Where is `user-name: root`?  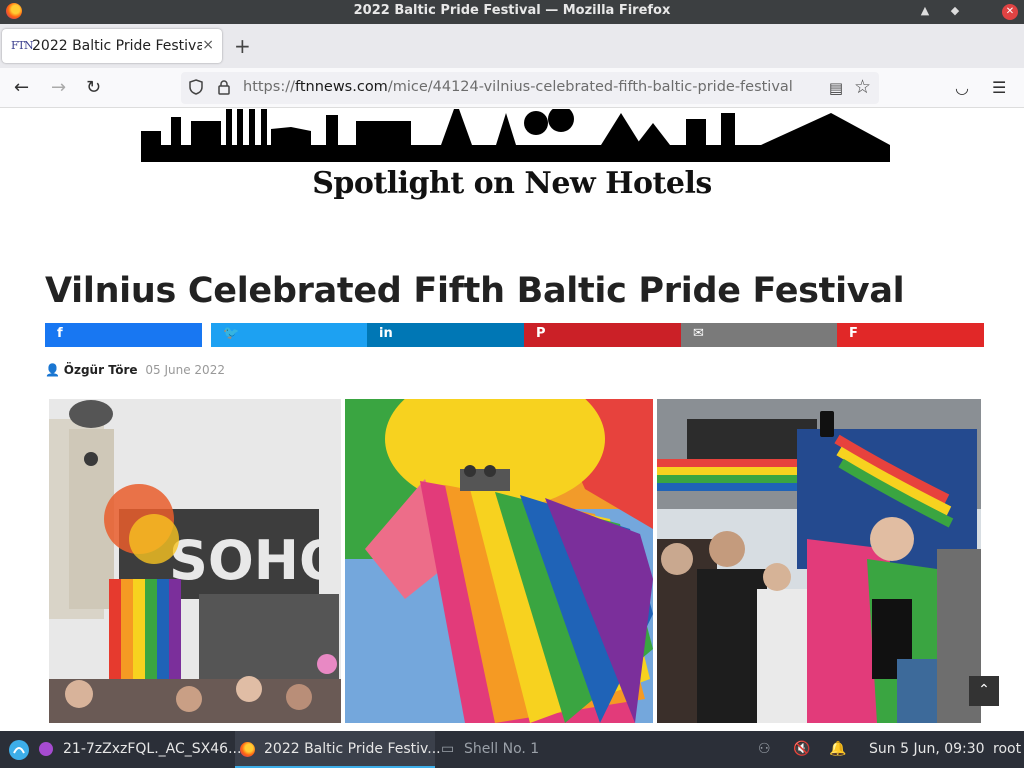
user-name: root is located at coordinates (1007, 749).